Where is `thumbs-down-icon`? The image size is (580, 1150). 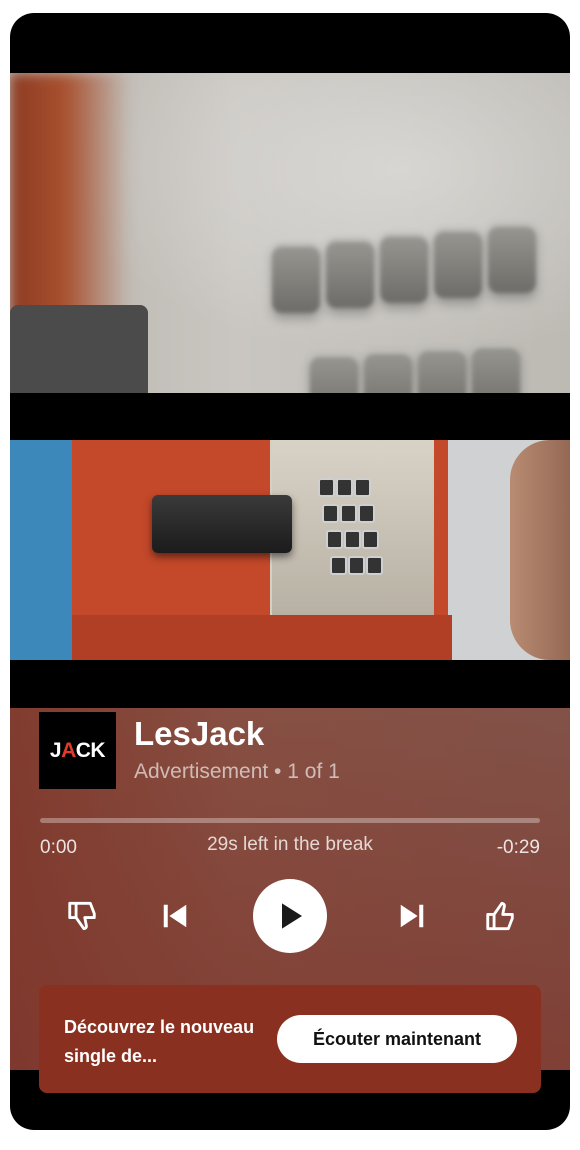
thumbs-down-icon is located at coordinates (82, 916).